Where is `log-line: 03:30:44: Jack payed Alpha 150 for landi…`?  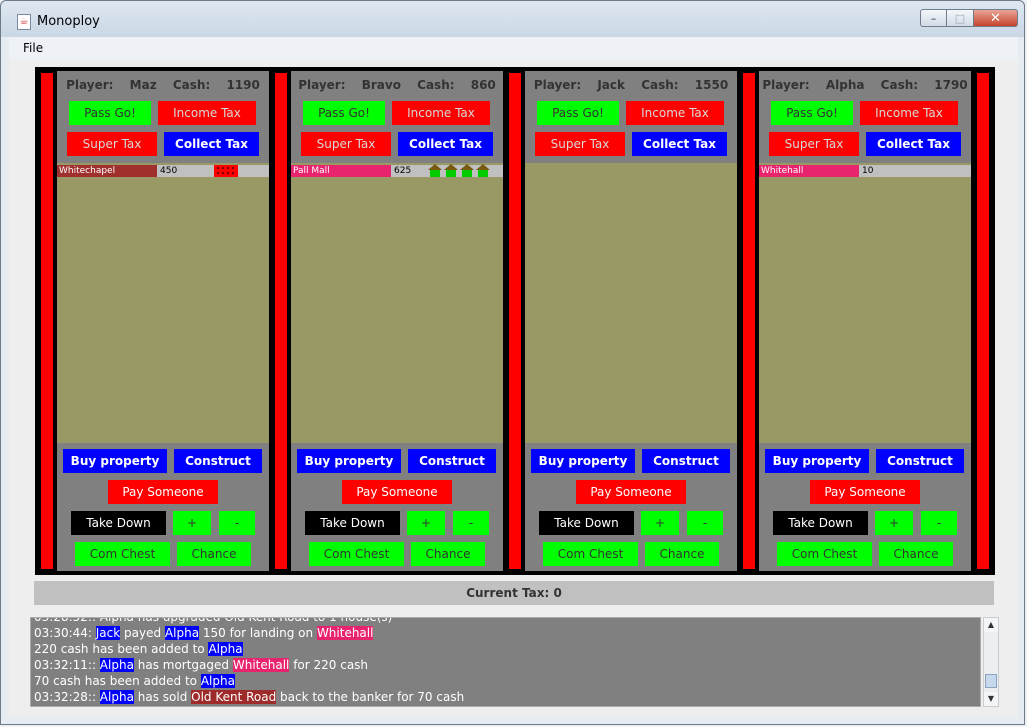 log-line: 03:30:44: Jack payed Alpha 150 for landi… is located at coordinates (204, 633).